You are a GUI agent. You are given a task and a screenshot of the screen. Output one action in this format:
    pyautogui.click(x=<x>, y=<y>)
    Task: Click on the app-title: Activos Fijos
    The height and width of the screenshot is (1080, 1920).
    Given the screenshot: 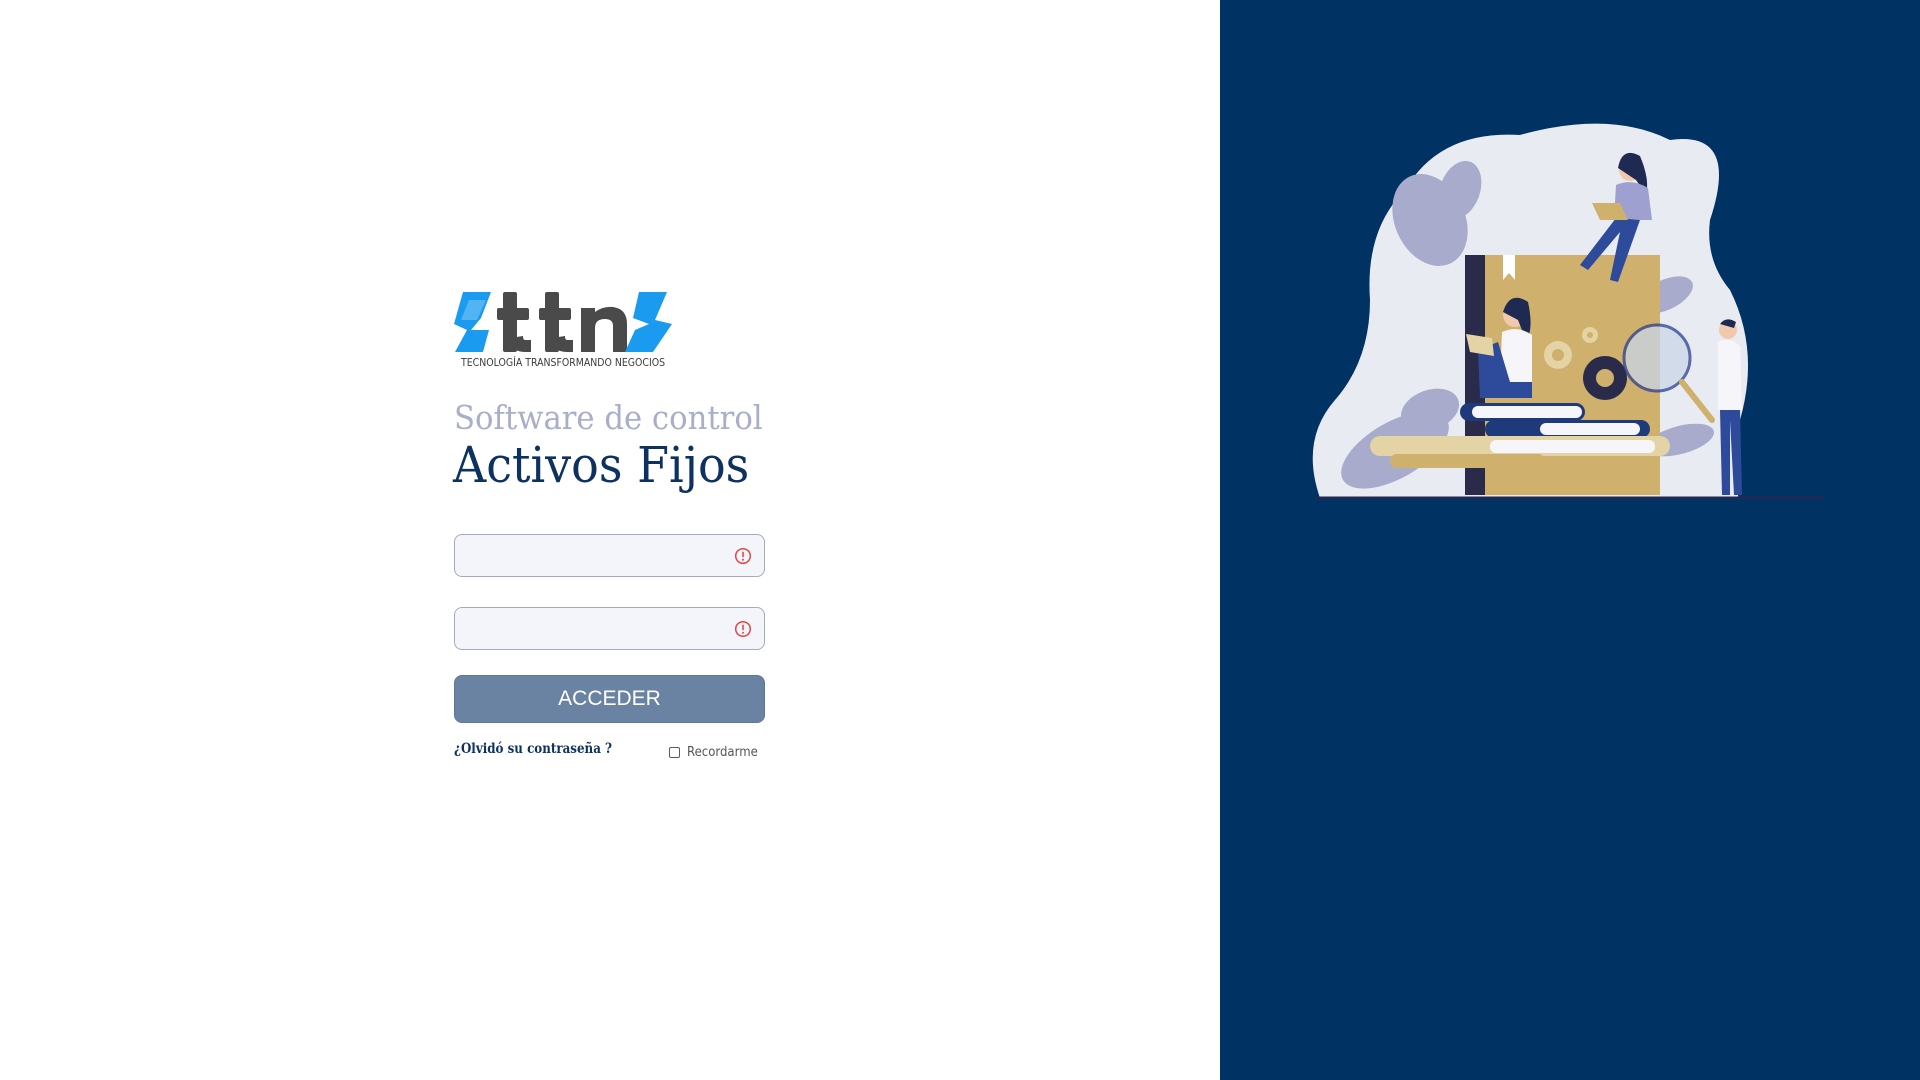 What is the action you would take?
    pyautogui.click(x=601, y=465)
    